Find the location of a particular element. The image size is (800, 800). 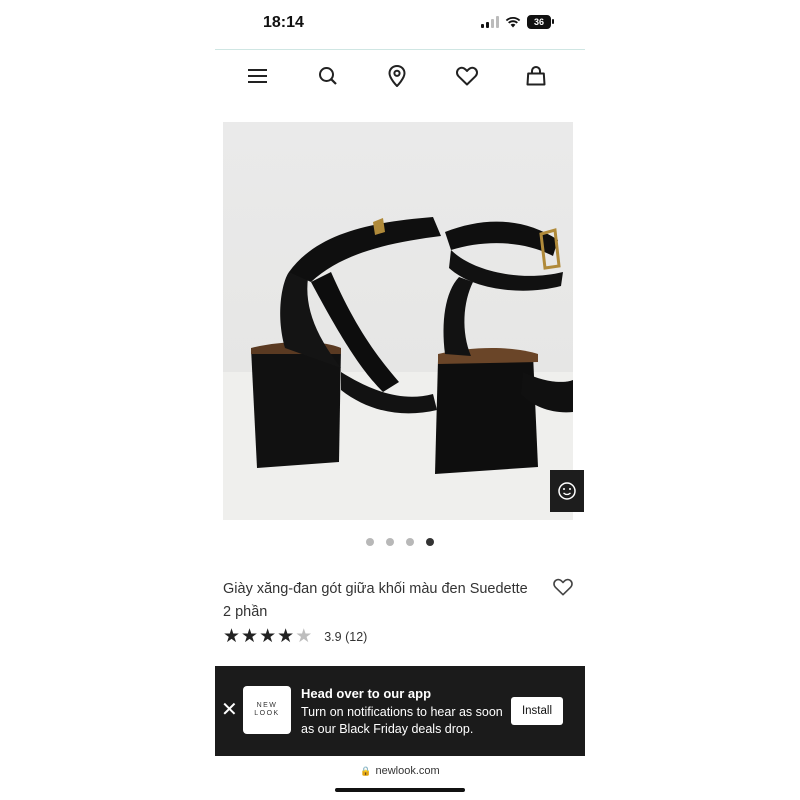

logo-line-1: NEW is located at coordinates (267, 705).